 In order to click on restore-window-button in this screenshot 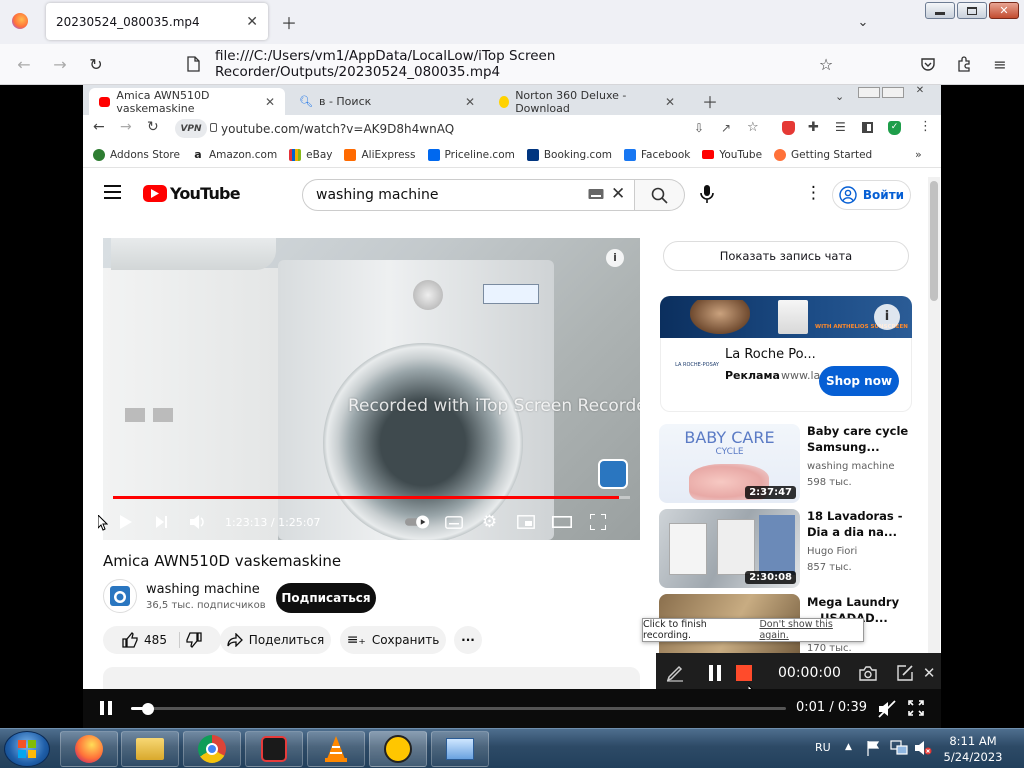, I will do `click(972, 10)`.